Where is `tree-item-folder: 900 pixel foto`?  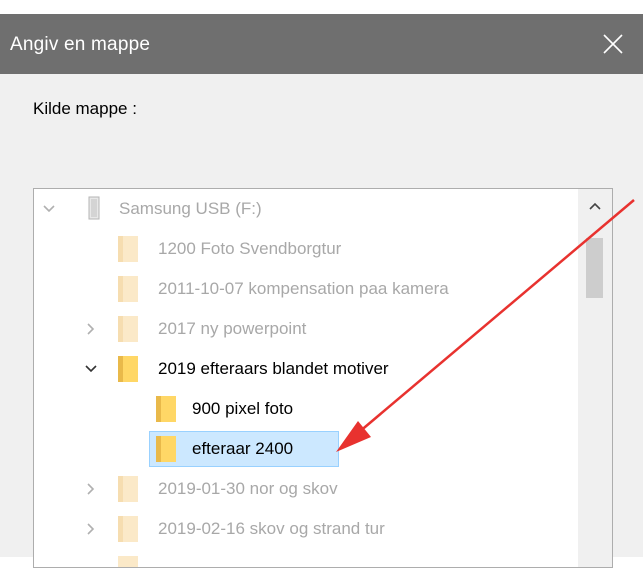
tree-item-folder: 900 pixel foto is located at coordinates (306, 409).